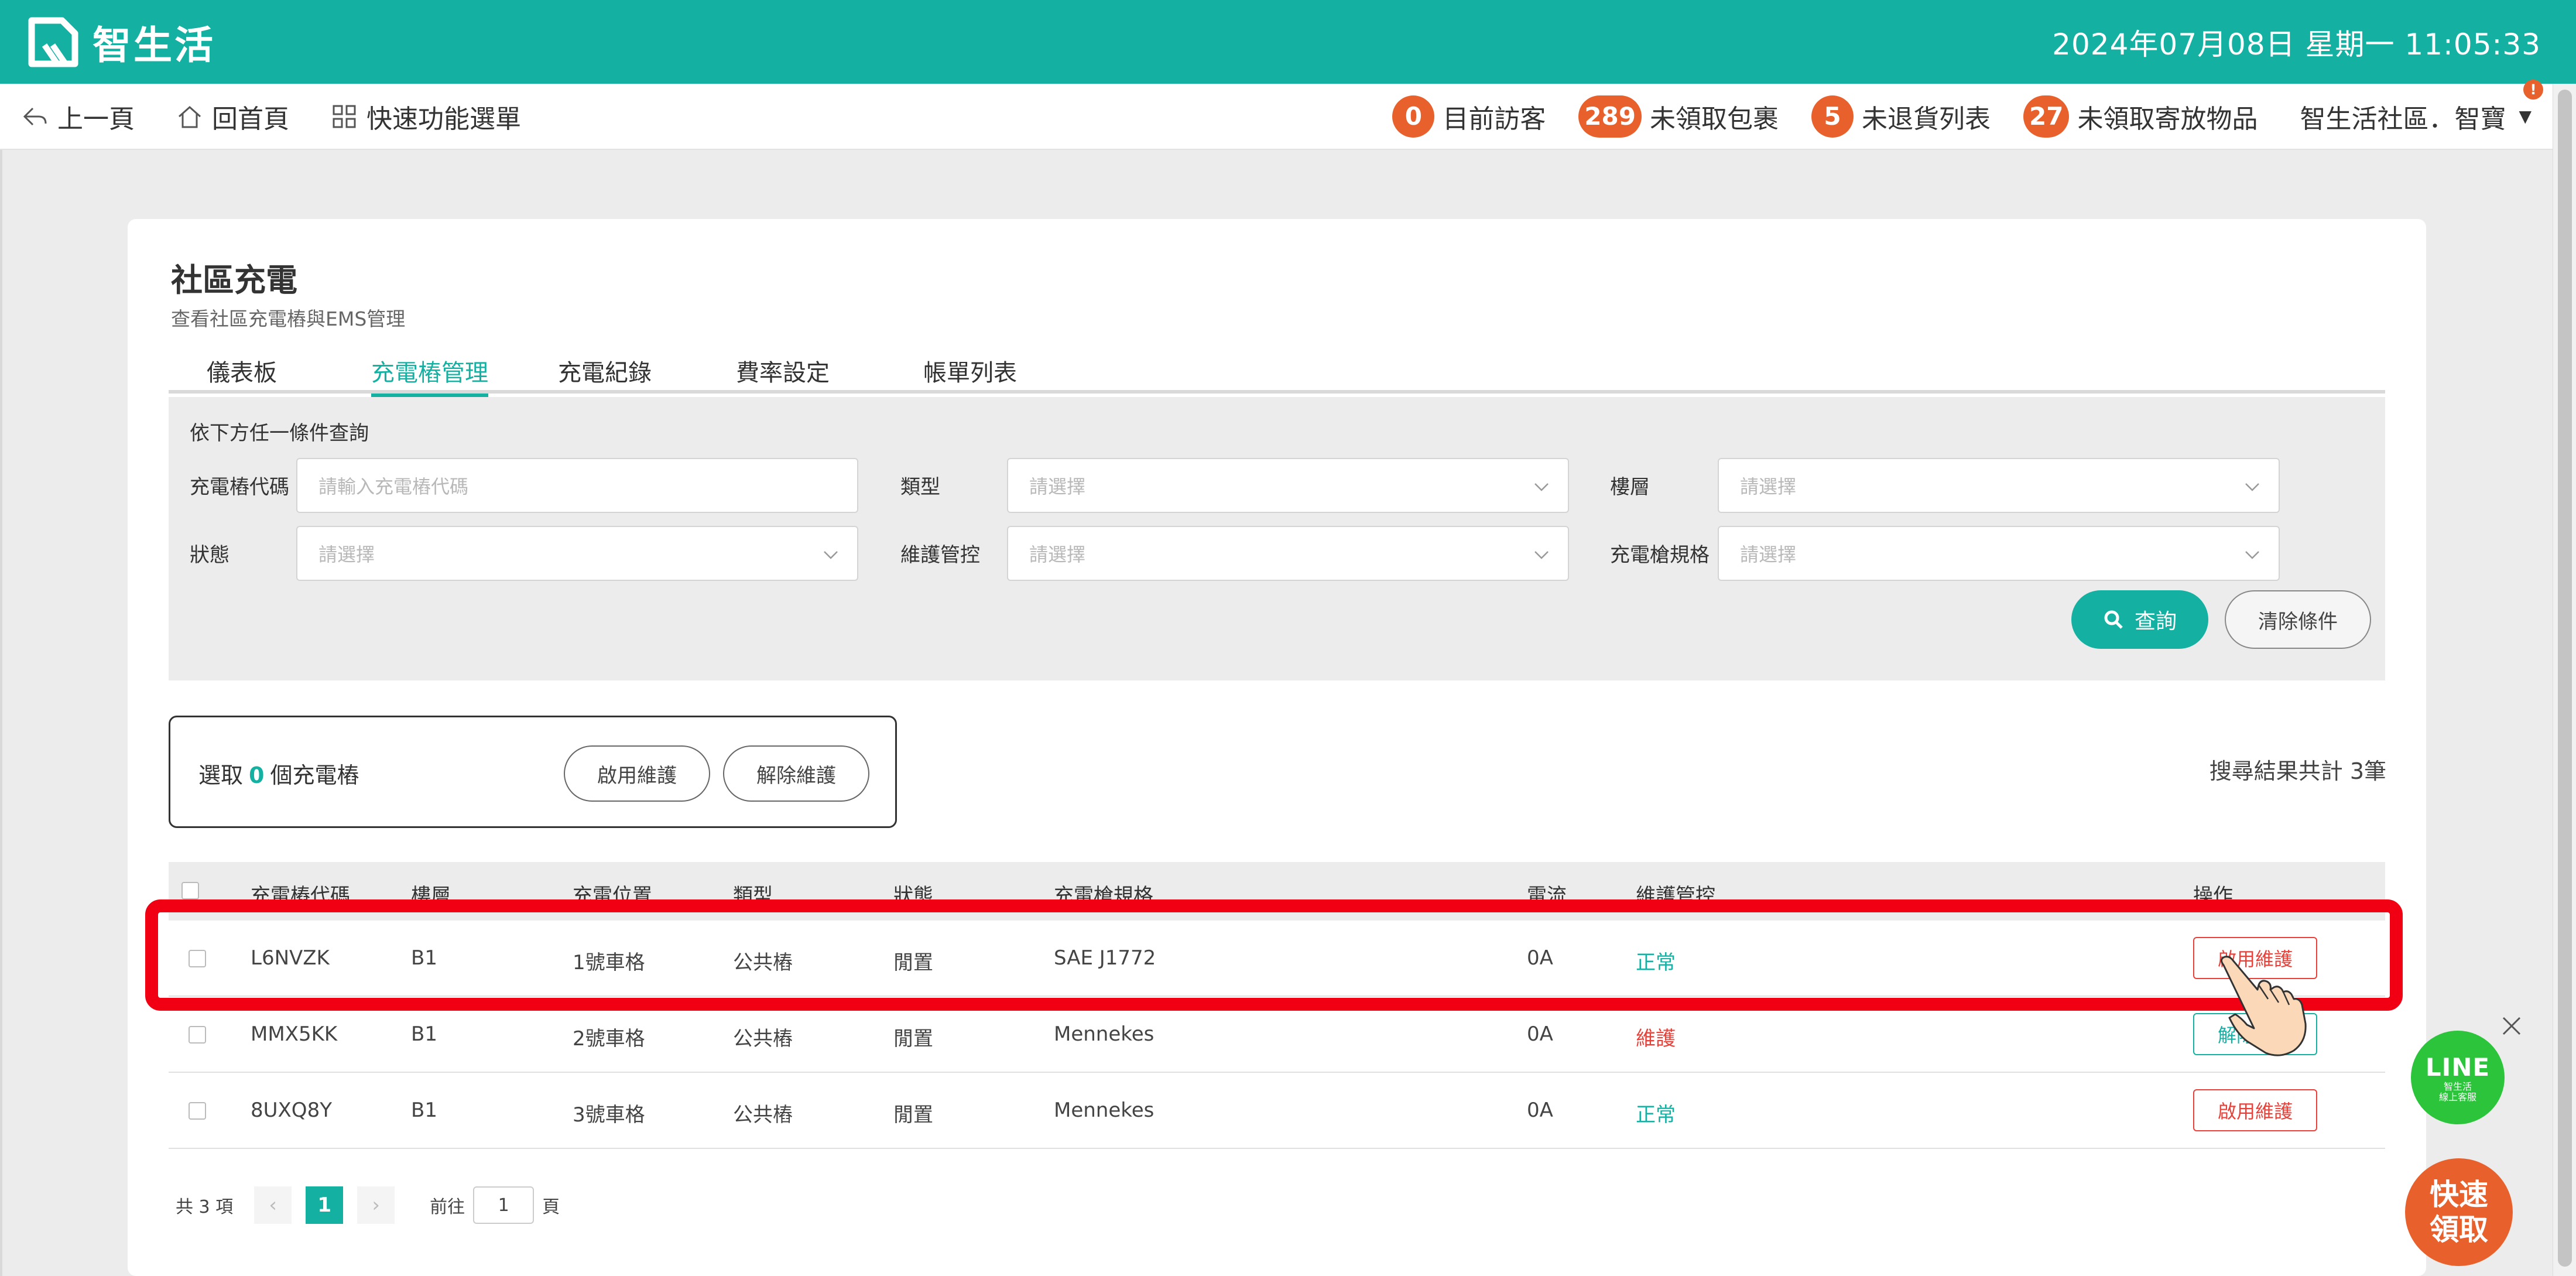  I want to click on goto-suffix: 頁, so click(551, 1207).